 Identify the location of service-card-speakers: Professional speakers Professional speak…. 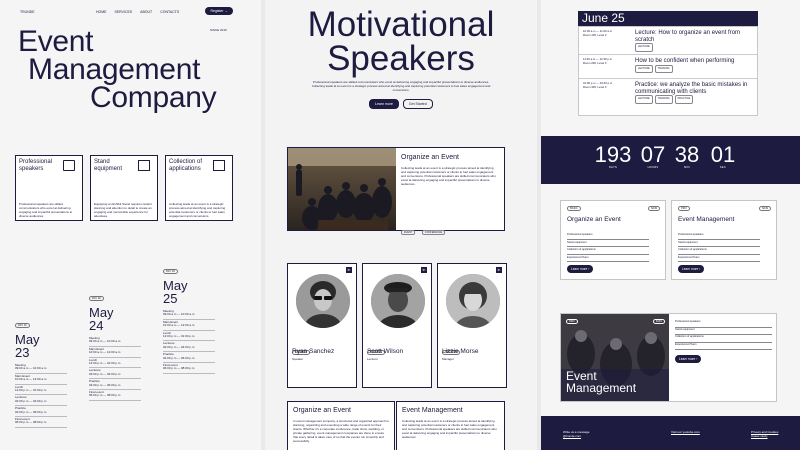
(49, 188).